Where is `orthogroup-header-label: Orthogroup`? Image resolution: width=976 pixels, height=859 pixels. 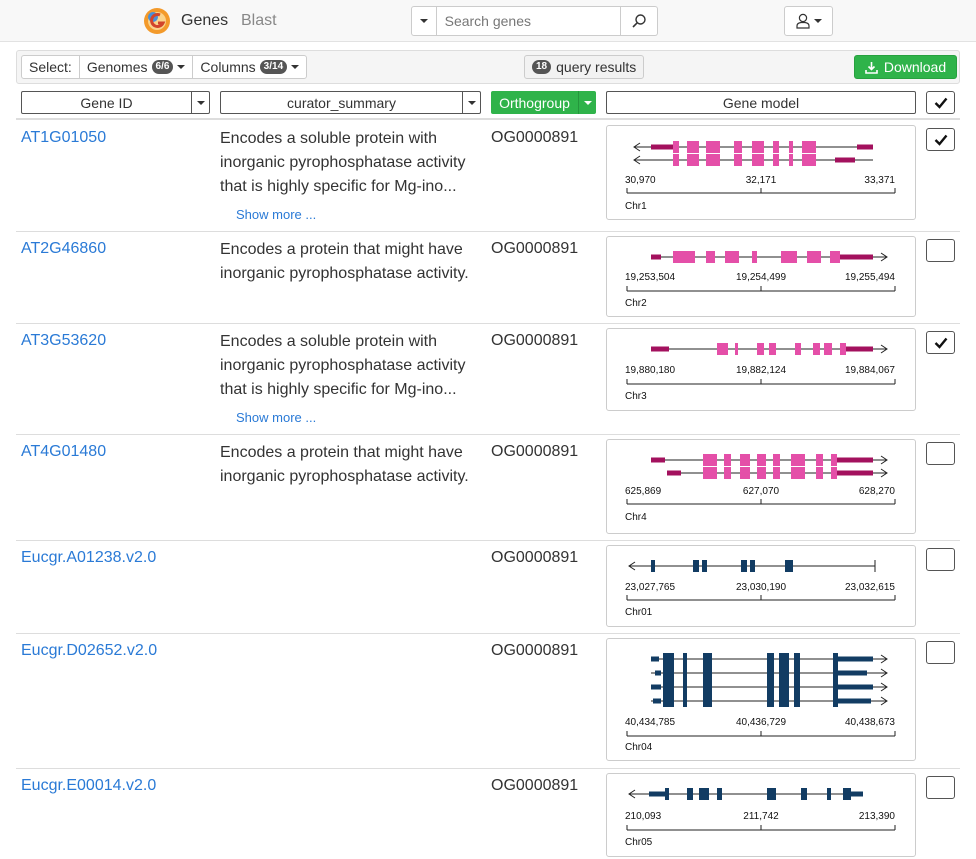
orthogroup-header-label: Orthogroup is located at coordinates (534, 102).